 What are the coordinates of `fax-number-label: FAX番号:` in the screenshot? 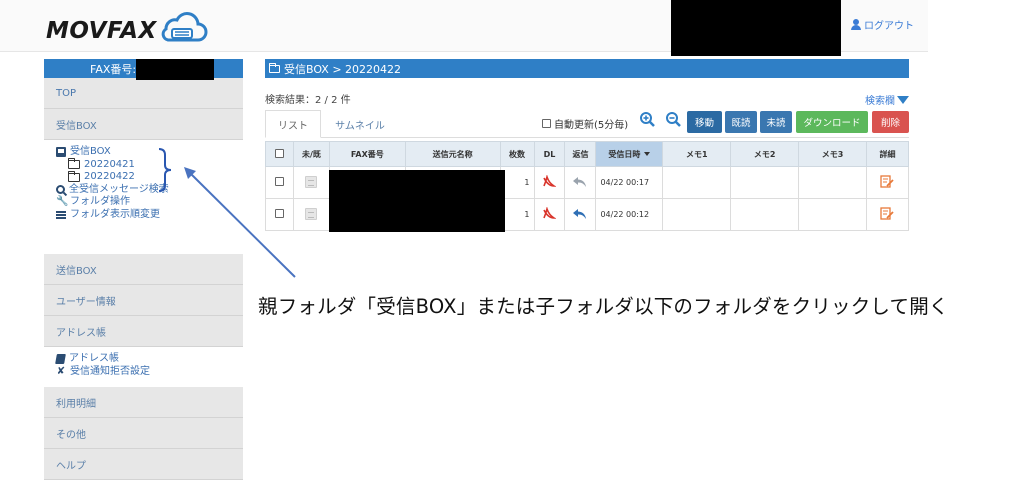 It's located at (113, 69).